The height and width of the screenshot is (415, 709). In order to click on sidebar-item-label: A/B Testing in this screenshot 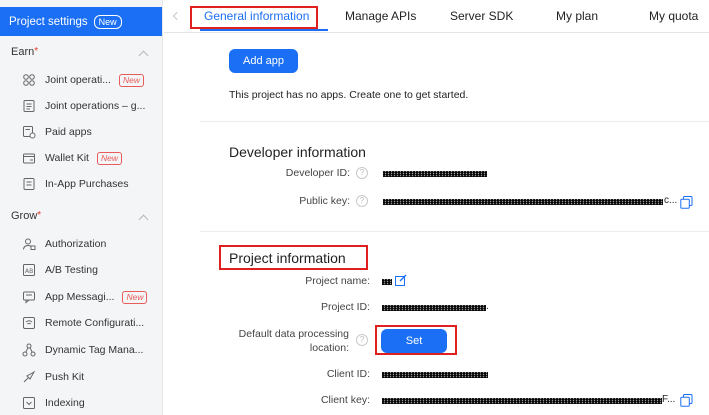, I will do `click(71, 270)`.